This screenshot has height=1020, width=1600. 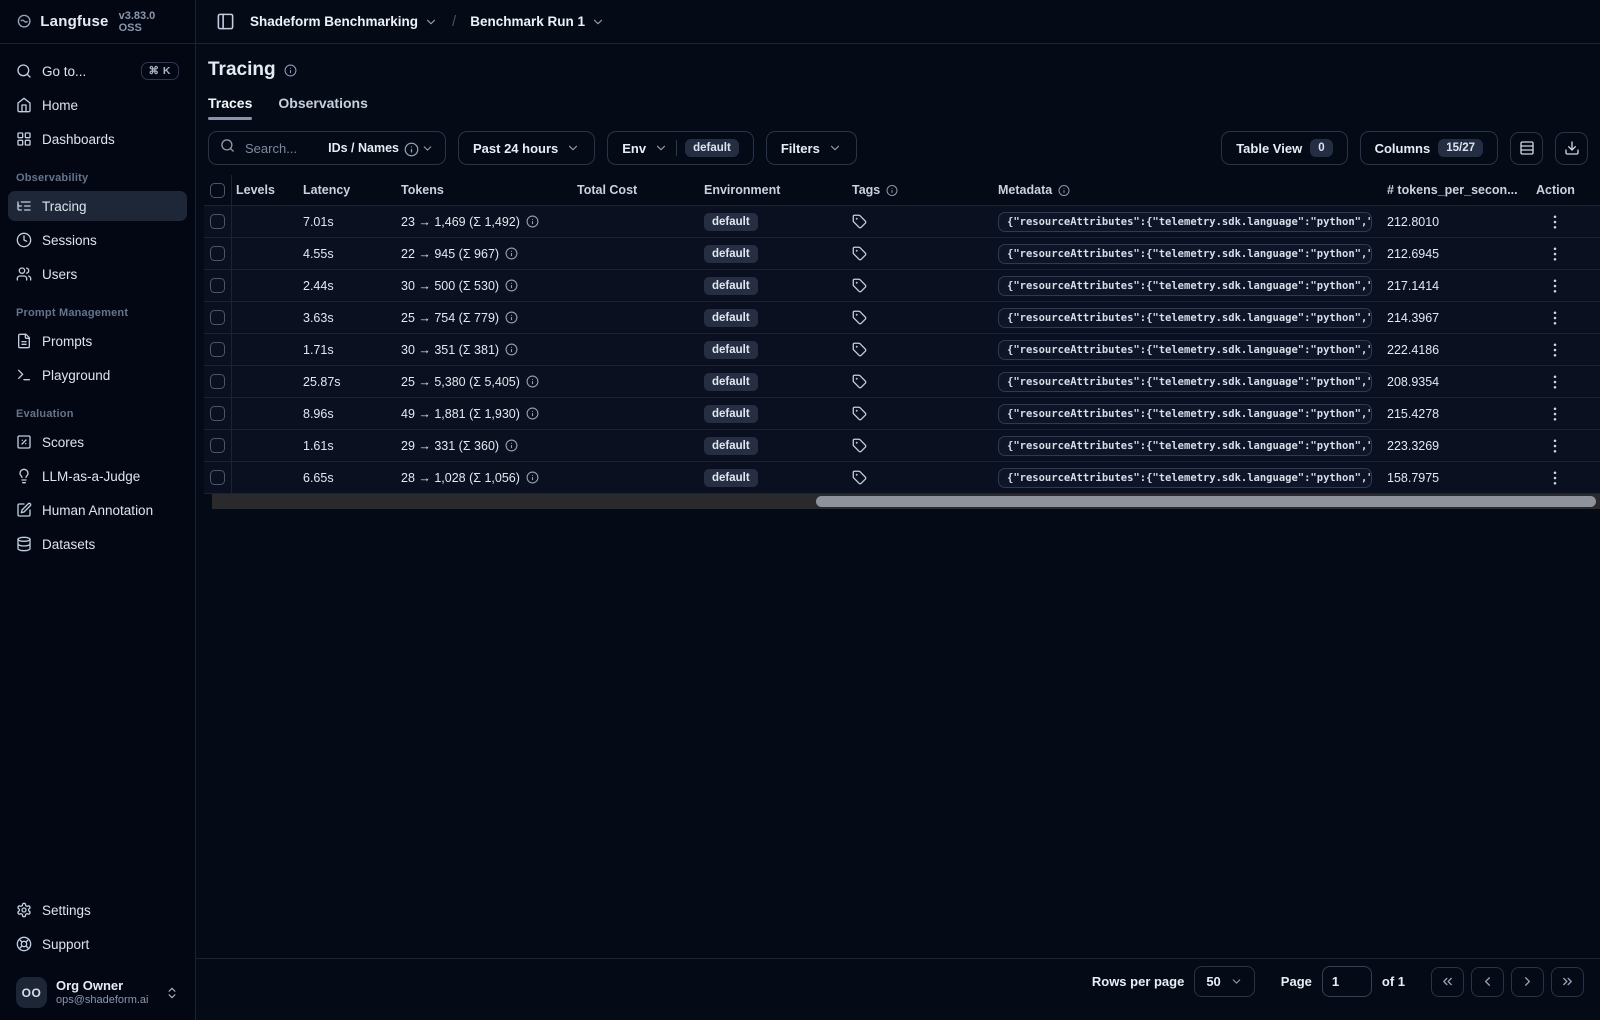 I want to click on tab-observations: Observations, so click(x=322, y=107).